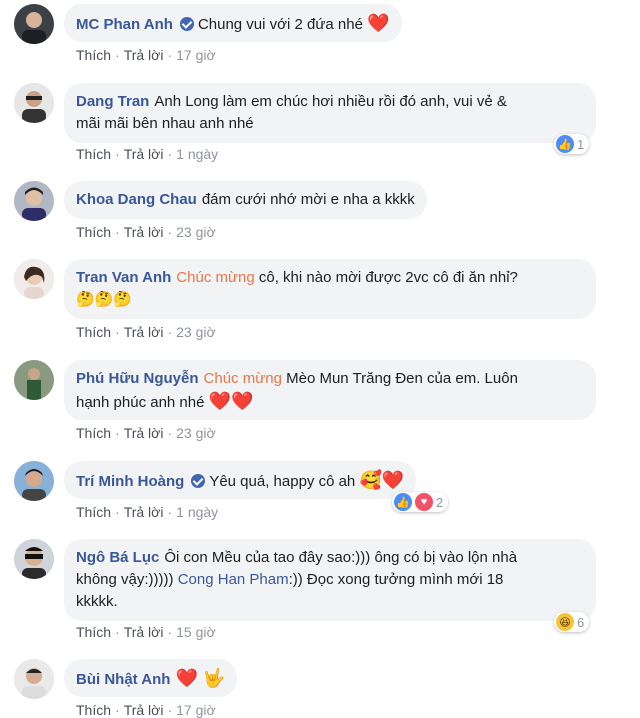 This screenshot has height=718, width=640. I want to click on heart-emoji: ❤️, so click(378, 23).